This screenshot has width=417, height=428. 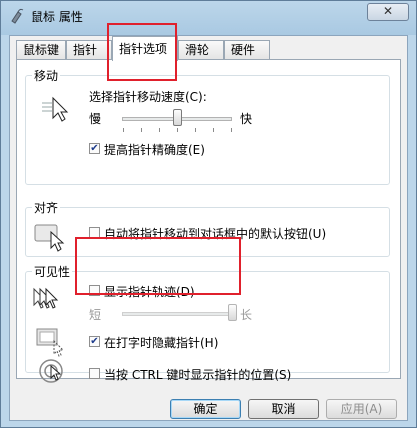 What do you see at coordinates (247, 50) in the screenshot?
I see `tab-hardware: 硬件` at bounding box center [247, 50].